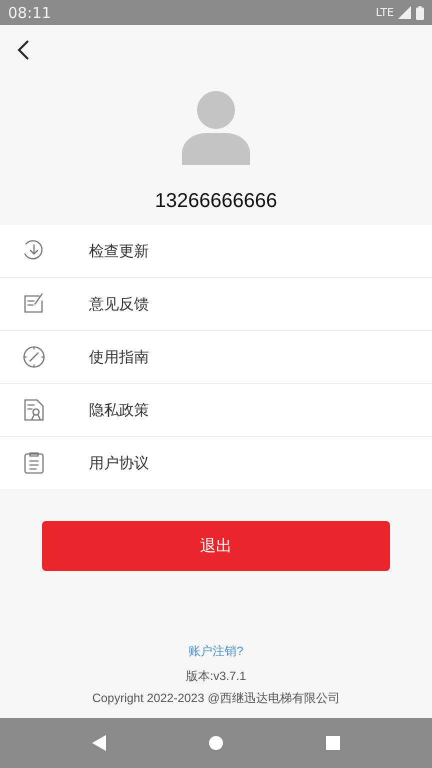 This screenshot has height=768, width=432. Describe the element at coordinates (385, 12) in the screenshot. I see `network-label: LTE` at that location.